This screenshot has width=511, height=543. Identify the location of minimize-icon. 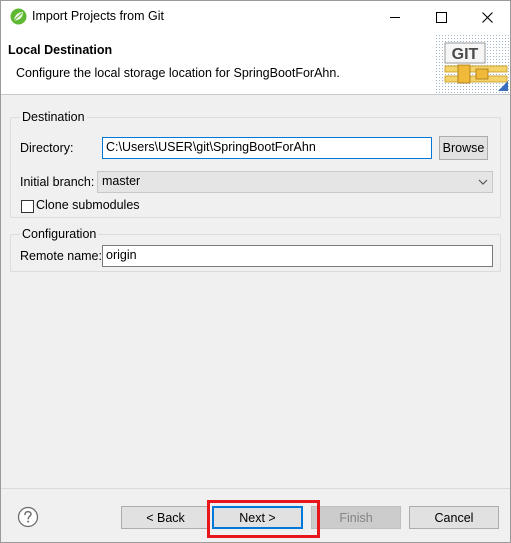
(394, 17).